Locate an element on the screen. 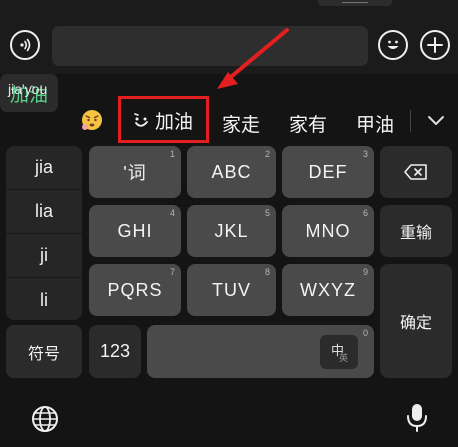 The image size is (458, 447). candidate-emoji is located at coordinates (92, 120).